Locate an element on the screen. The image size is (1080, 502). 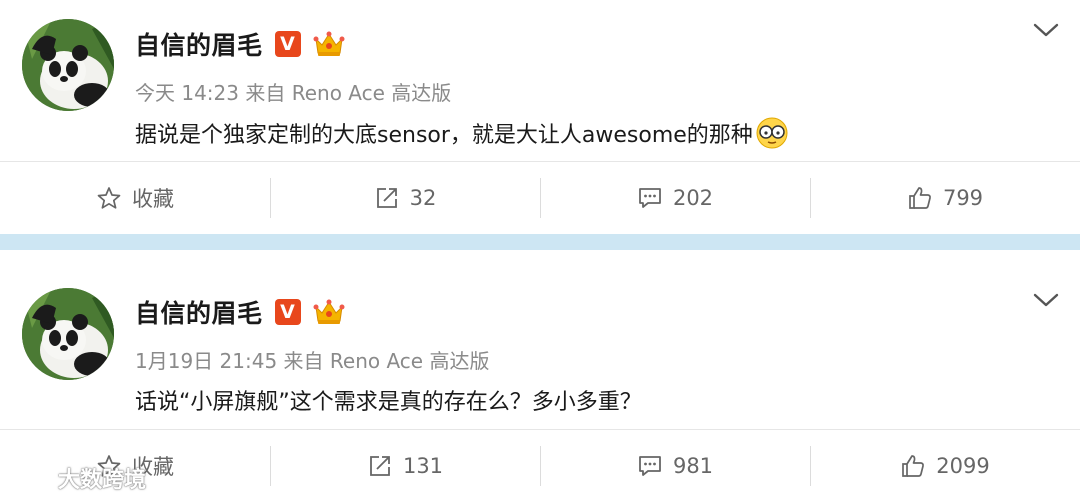
repost-button: 131 is located at coordinates (405, 466).